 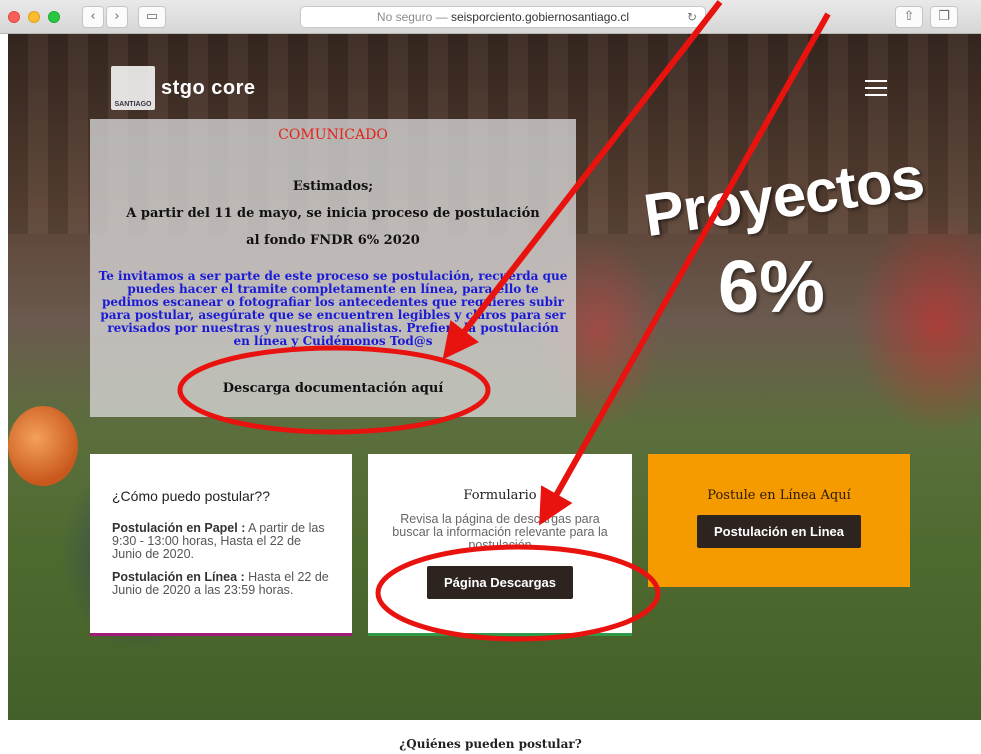 What do you see at coordinates (117, 17) in the screenshot?
I see `chevron-right-icon: ›` at bounding box center [117, 17].